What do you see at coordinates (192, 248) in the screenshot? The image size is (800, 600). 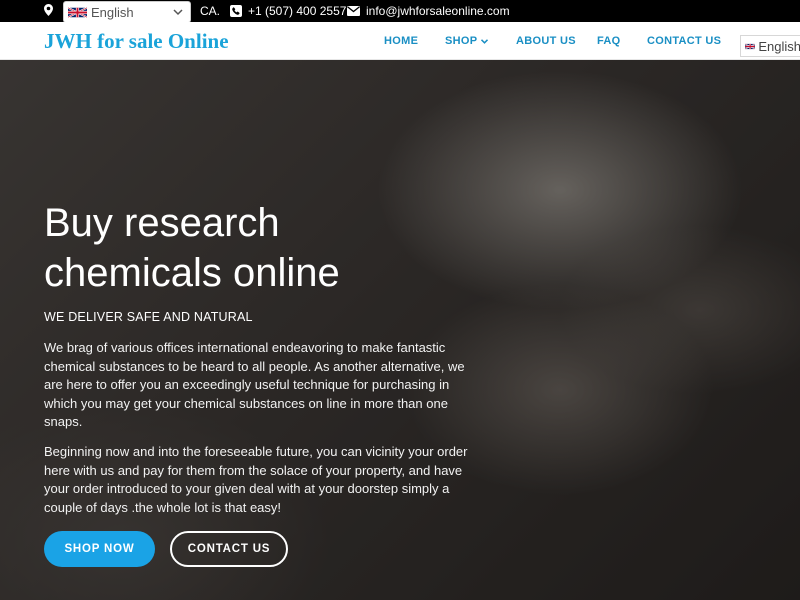 I see `hero-title: Buy research chemicals online` at bounding box center [192, 248].